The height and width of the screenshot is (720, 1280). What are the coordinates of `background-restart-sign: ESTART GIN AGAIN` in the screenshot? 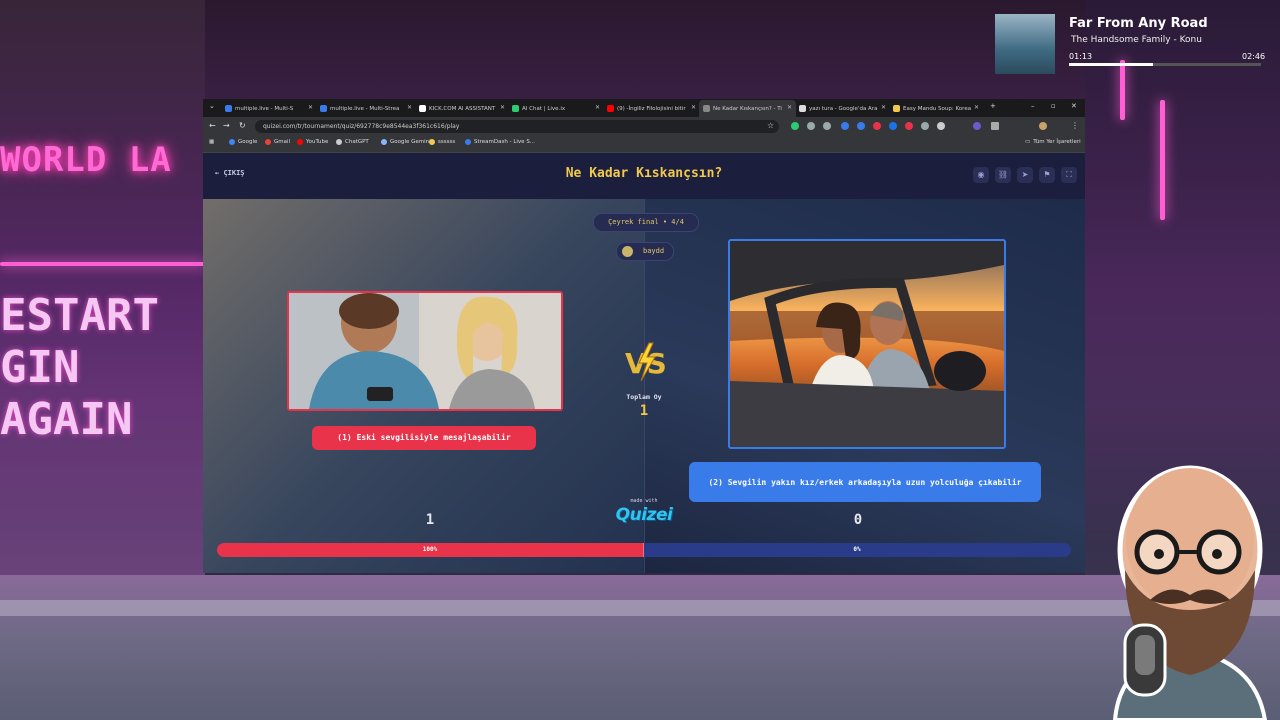 It's located at (102, 368).